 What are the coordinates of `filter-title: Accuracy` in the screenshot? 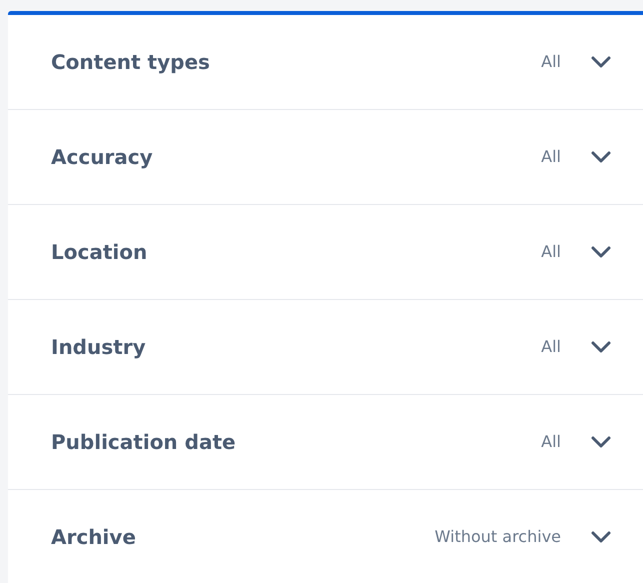 It's located at (102, 157).